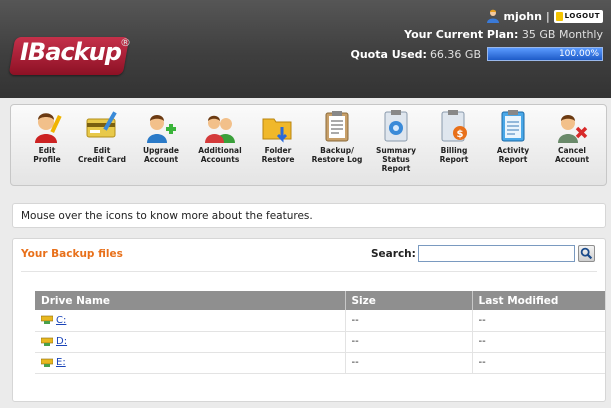 The image size is (611, 408). What do you see at coordinates (125, 42) in the screenshot?
I see `logo-registered-mark: ®` at bounding box center [125, 42].